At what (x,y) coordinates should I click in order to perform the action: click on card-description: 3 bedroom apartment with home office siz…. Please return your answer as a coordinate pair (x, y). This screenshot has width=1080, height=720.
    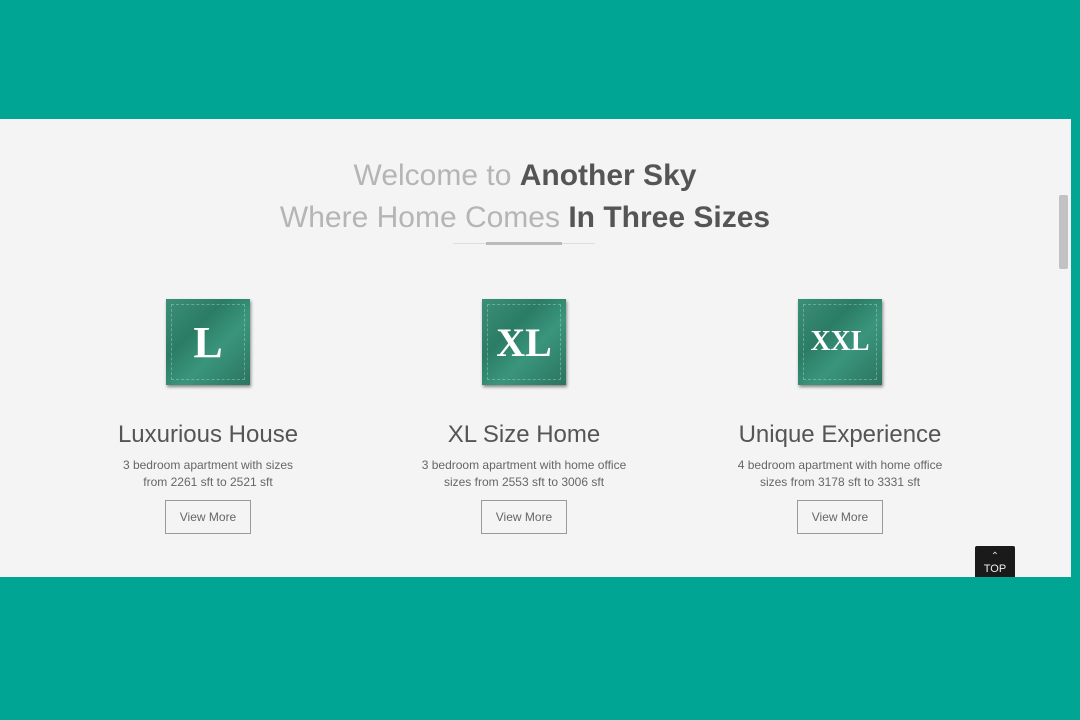
    Looking at the image, I should click on (524, 474).